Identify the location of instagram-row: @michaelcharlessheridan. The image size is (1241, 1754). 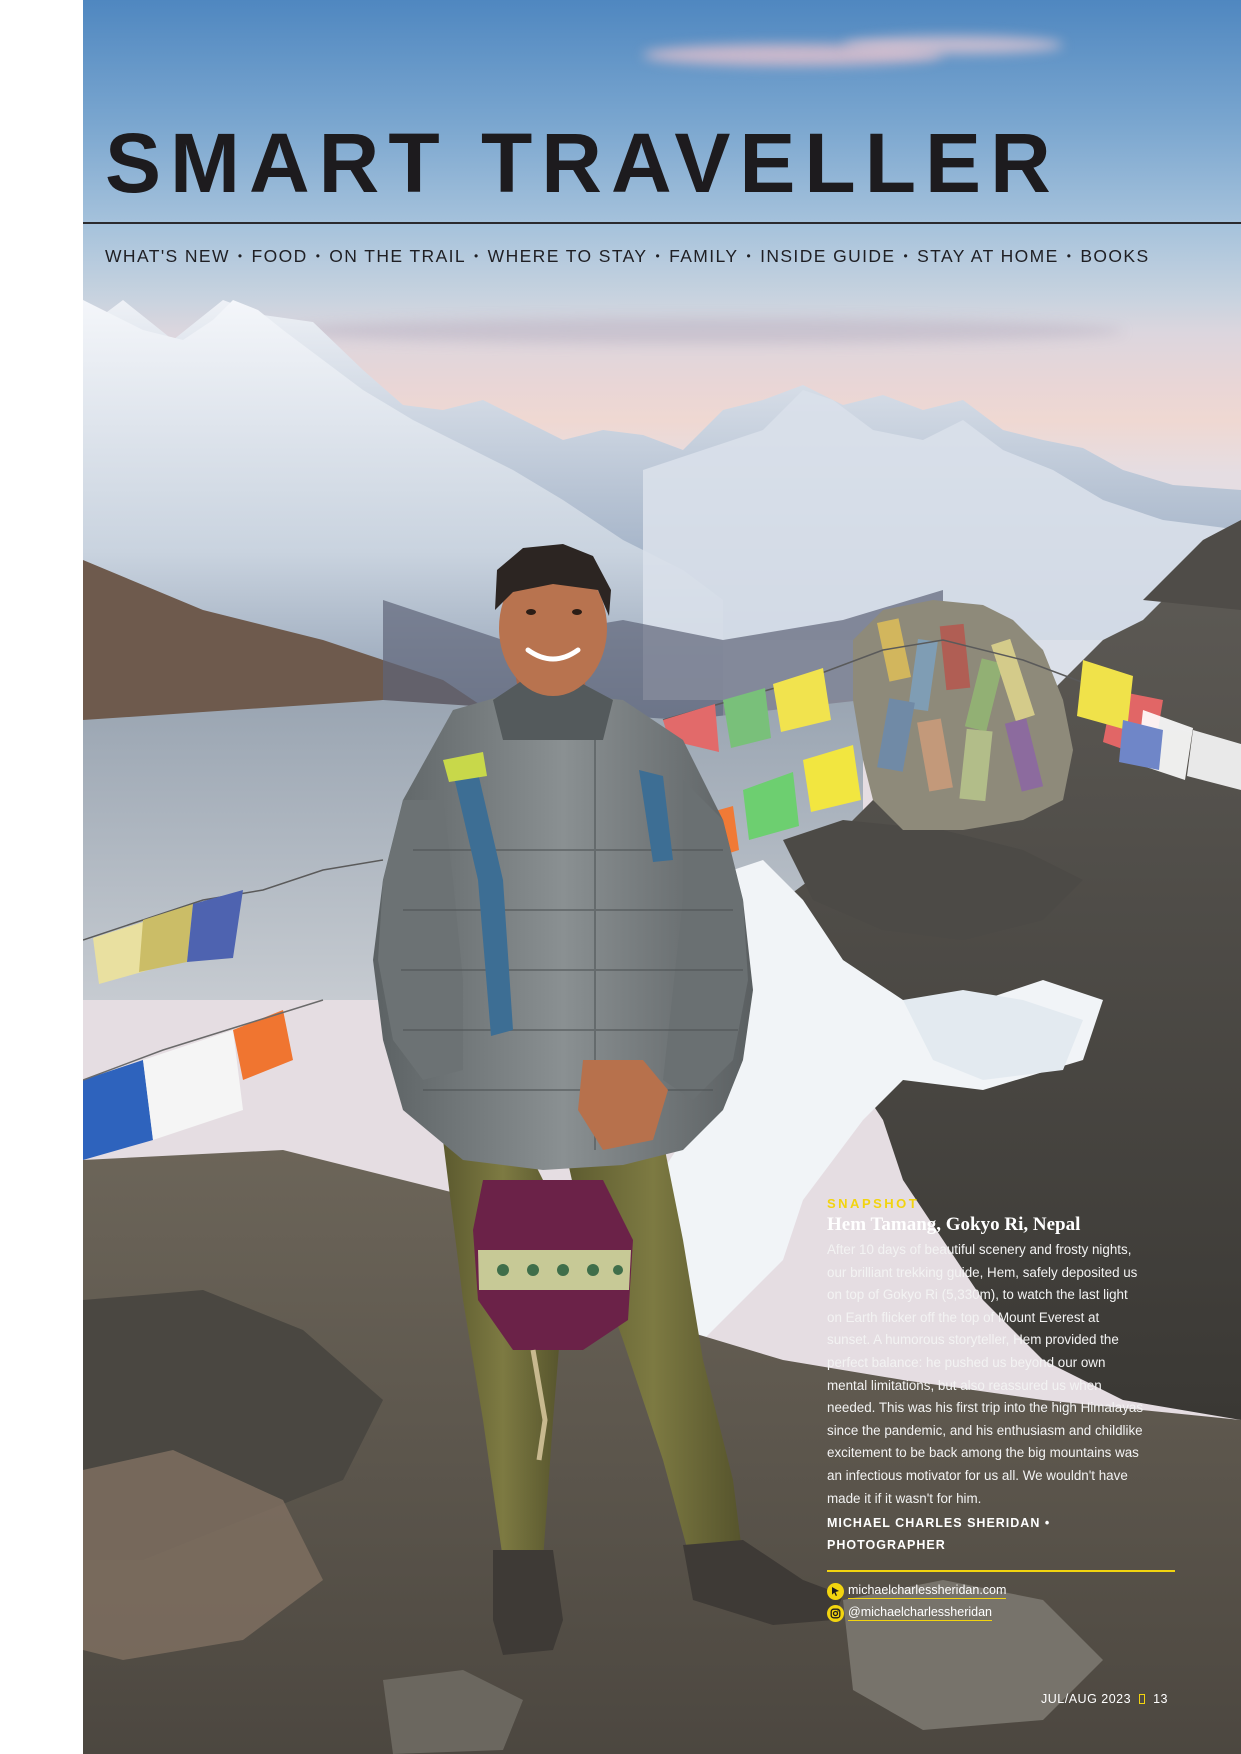
(986, 1613).